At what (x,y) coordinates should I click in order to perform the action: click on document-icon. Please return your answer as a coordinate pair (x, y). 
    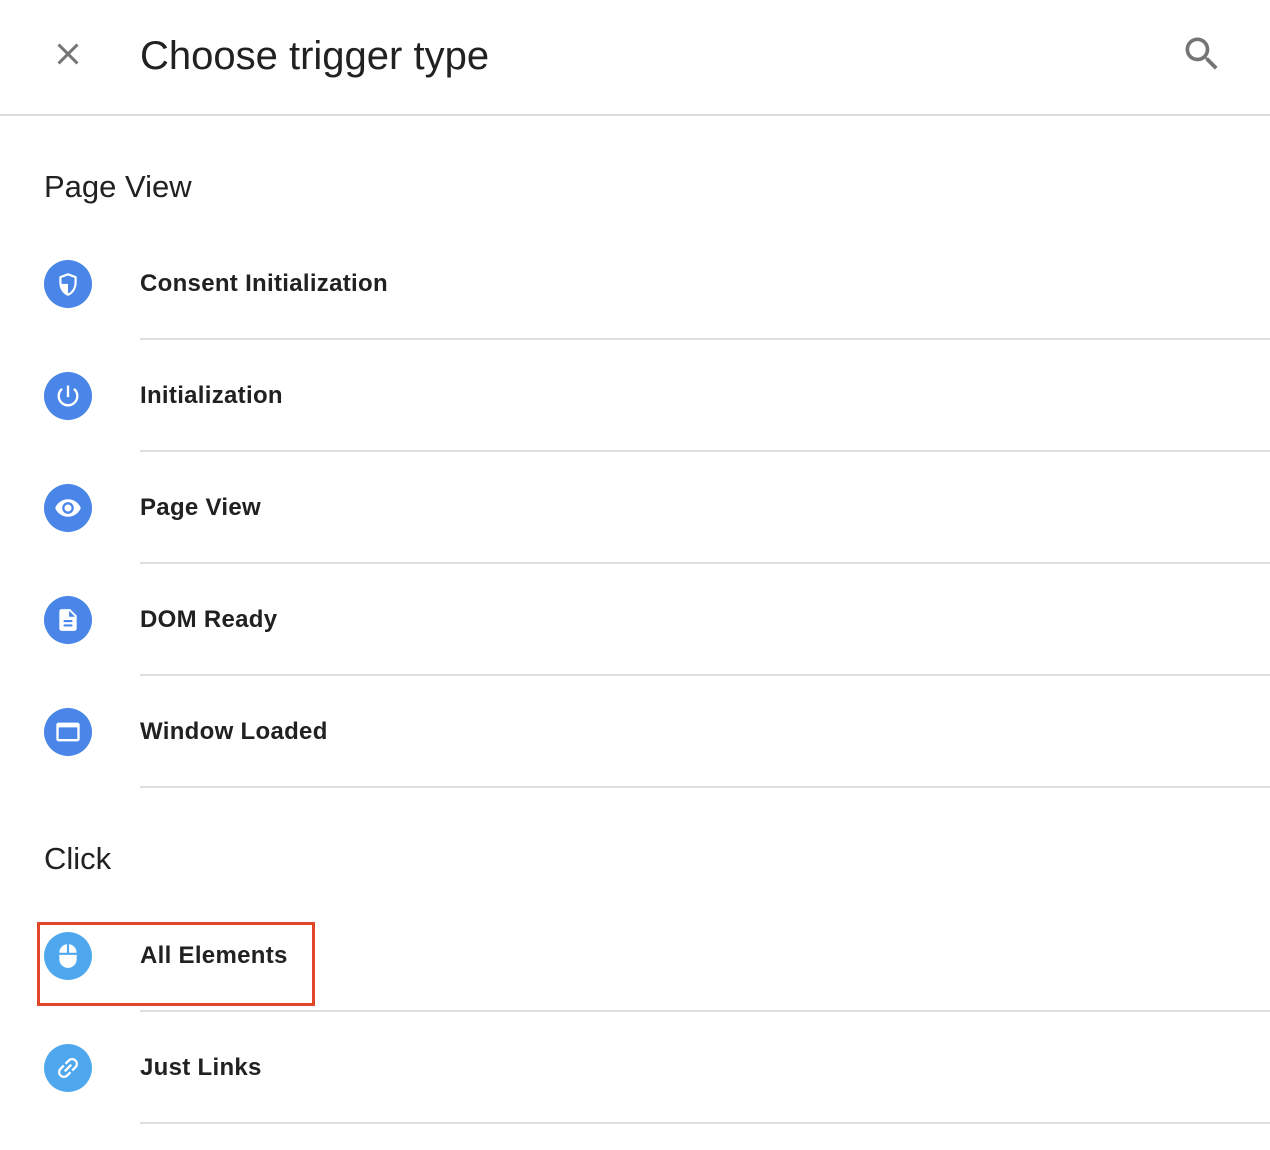
    Looking at the image, I should click on (68, 620).